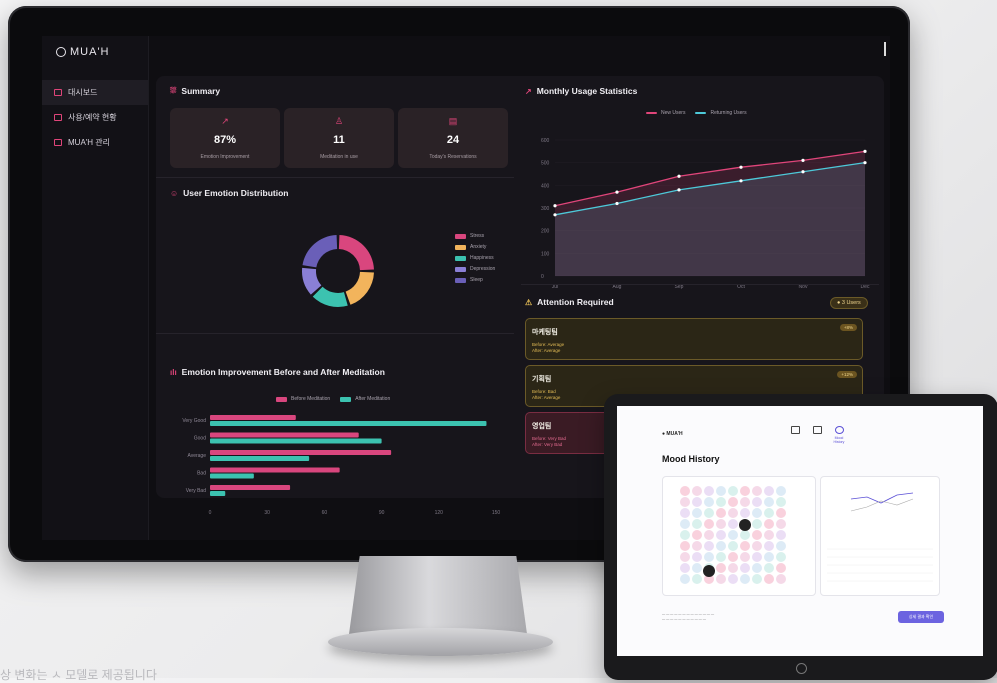 This screenshot has height=683, width=997. I want to click on tablet-logo: ● MUA'H, so click(672, 434).